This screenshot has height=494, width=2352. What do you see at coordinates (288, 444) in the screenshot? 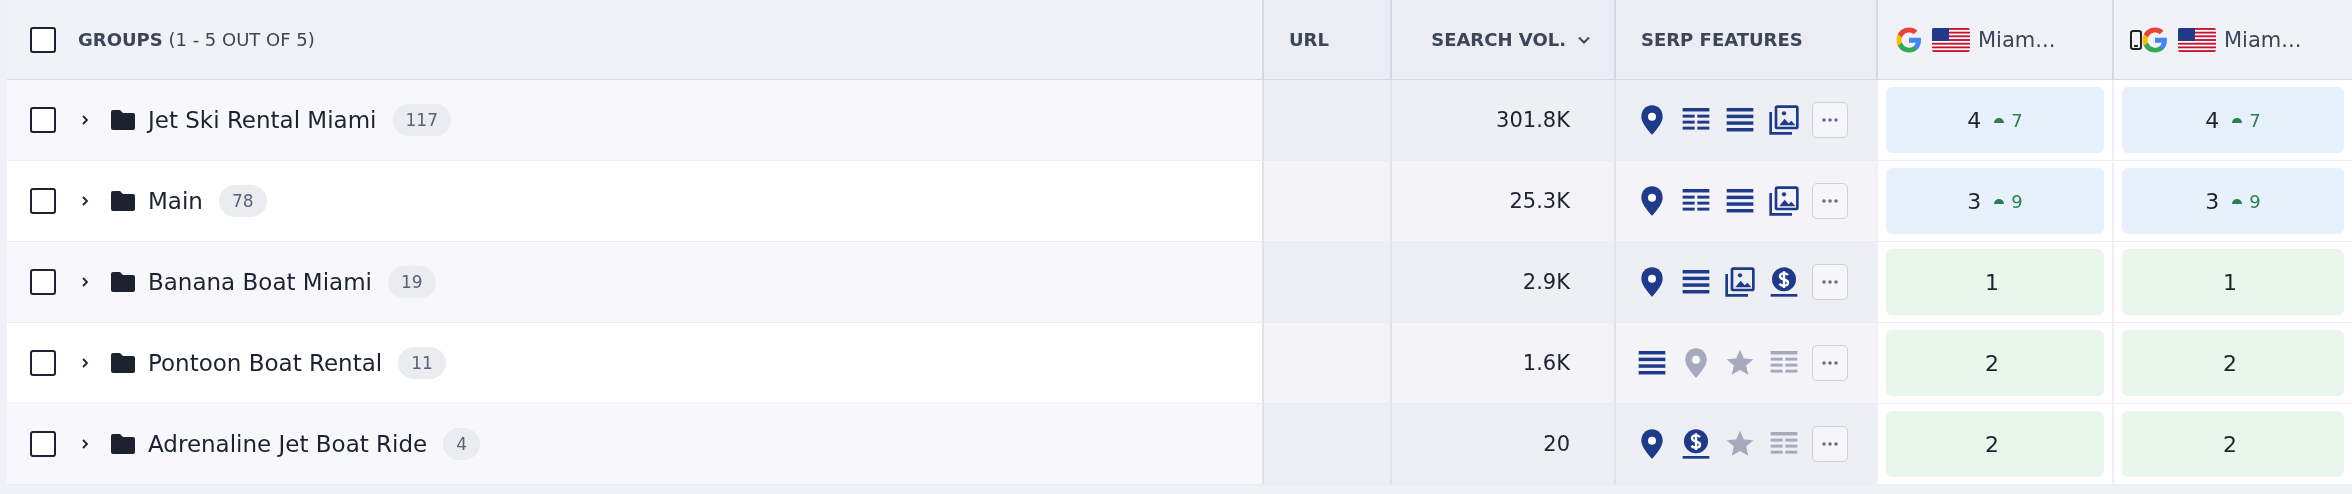
I see `group-name: Adrenaline Jet Boat Ride` at bounding box center [288, 444].